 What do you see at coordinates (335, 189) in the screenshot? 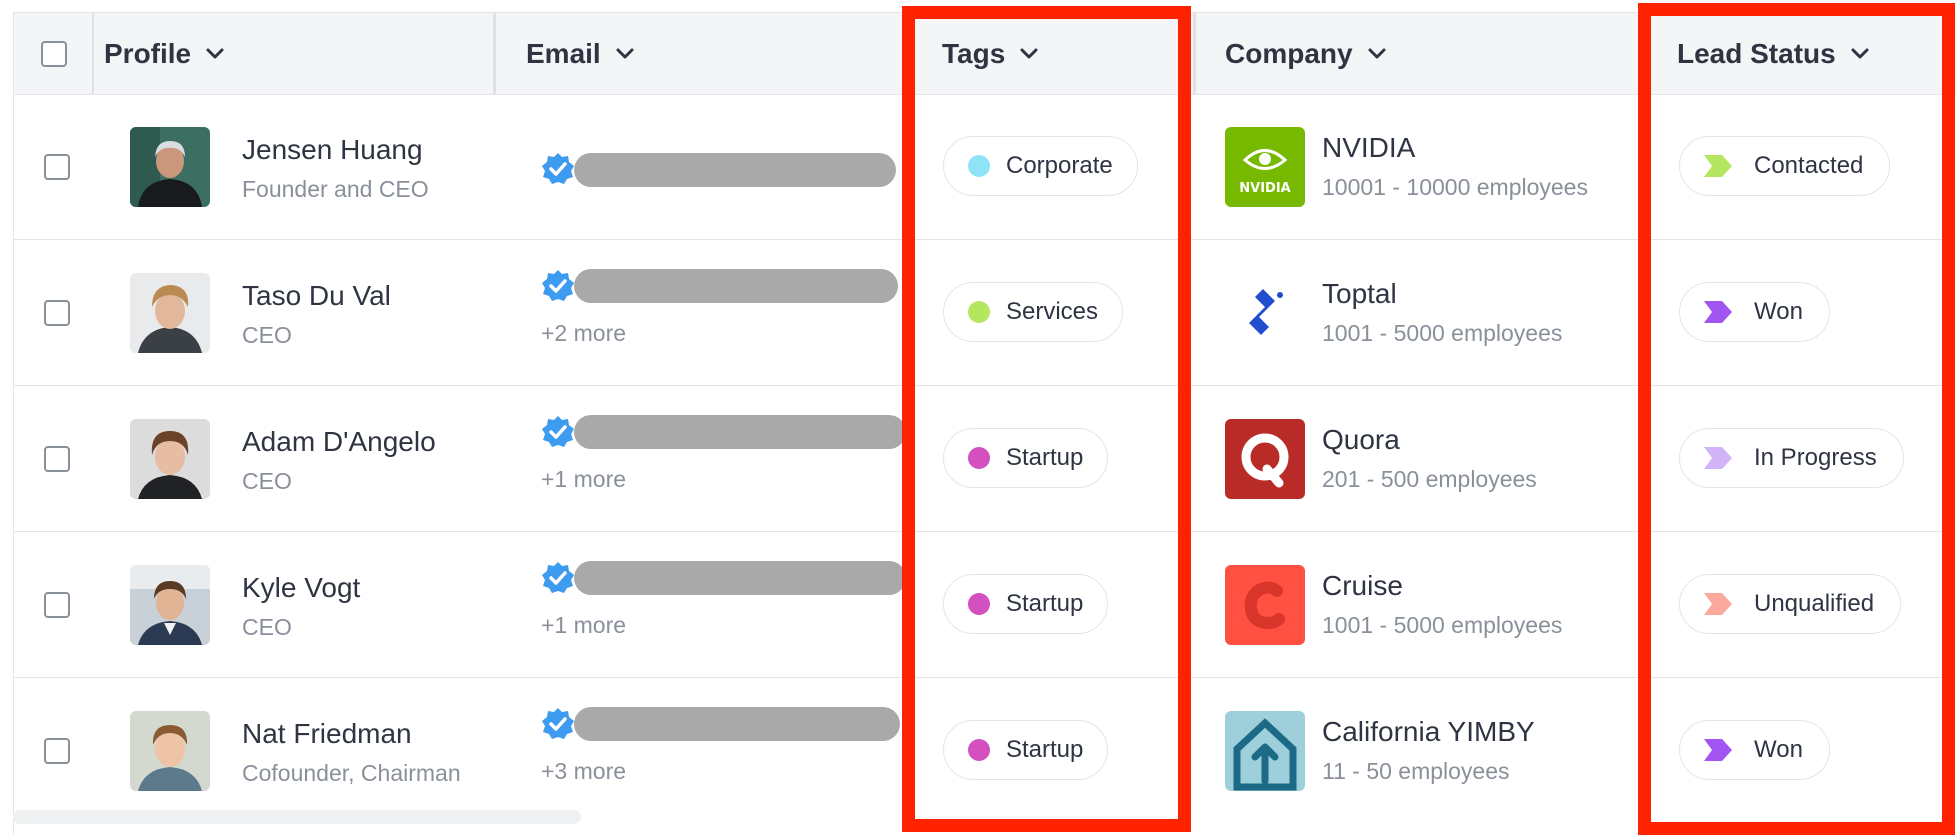
I see `profile-title: Founder and CEO` at bounding box center [335, 189].